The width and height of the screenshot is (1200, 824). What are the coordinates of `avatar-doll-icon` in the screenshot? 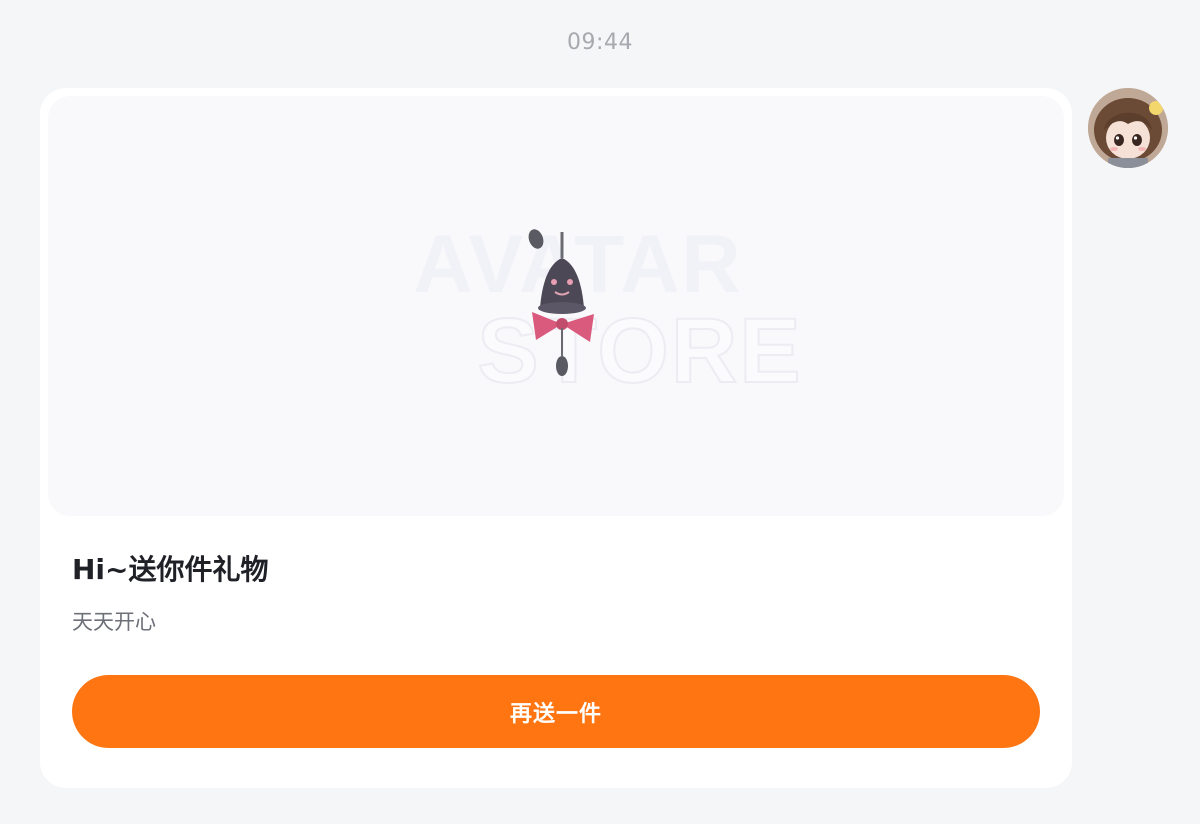 It's located at (1128, 128).